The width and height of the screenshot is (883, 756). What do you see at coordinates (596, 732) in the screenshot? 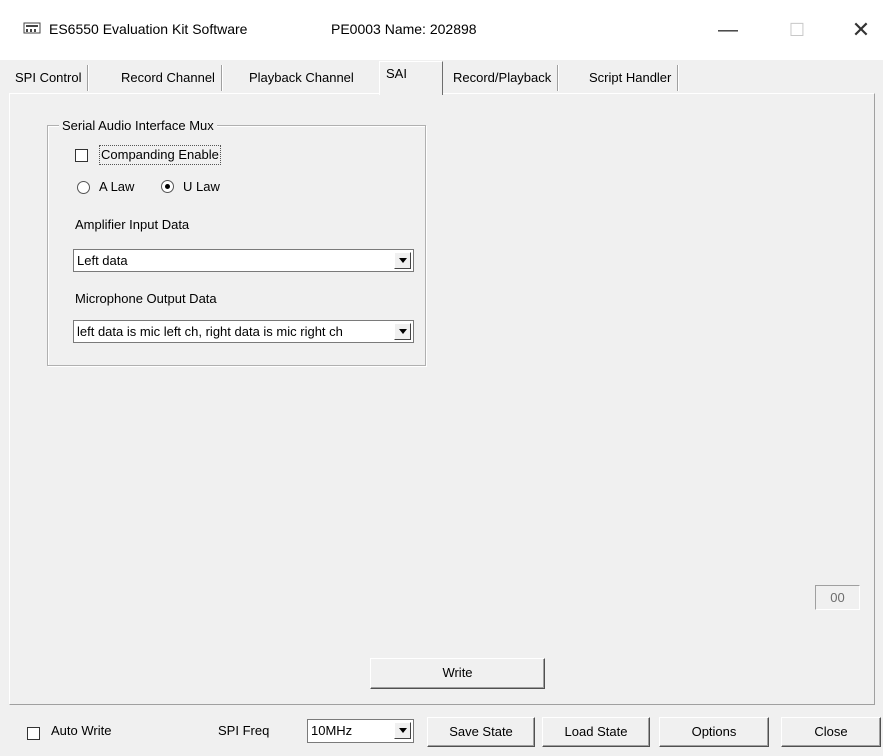
I see `load-state-button: Load State` at bounding box center [596, 732].